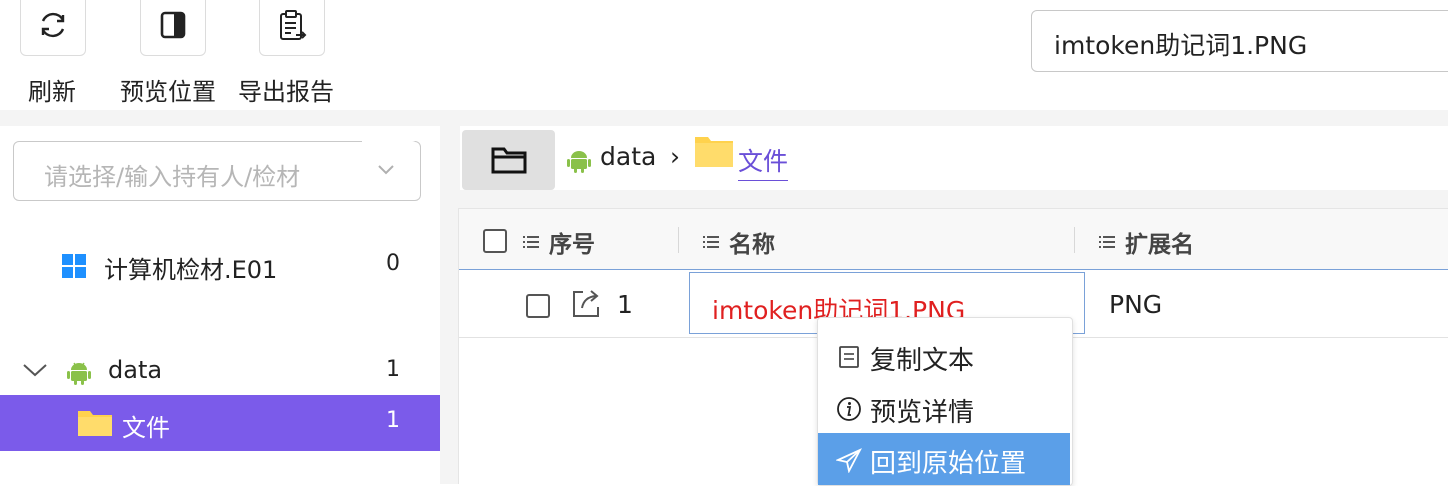 The image size is (1448, 486). Describe the element at coordinates (849, 357) in the screenshot. I see `copy-text-icon` at that location.